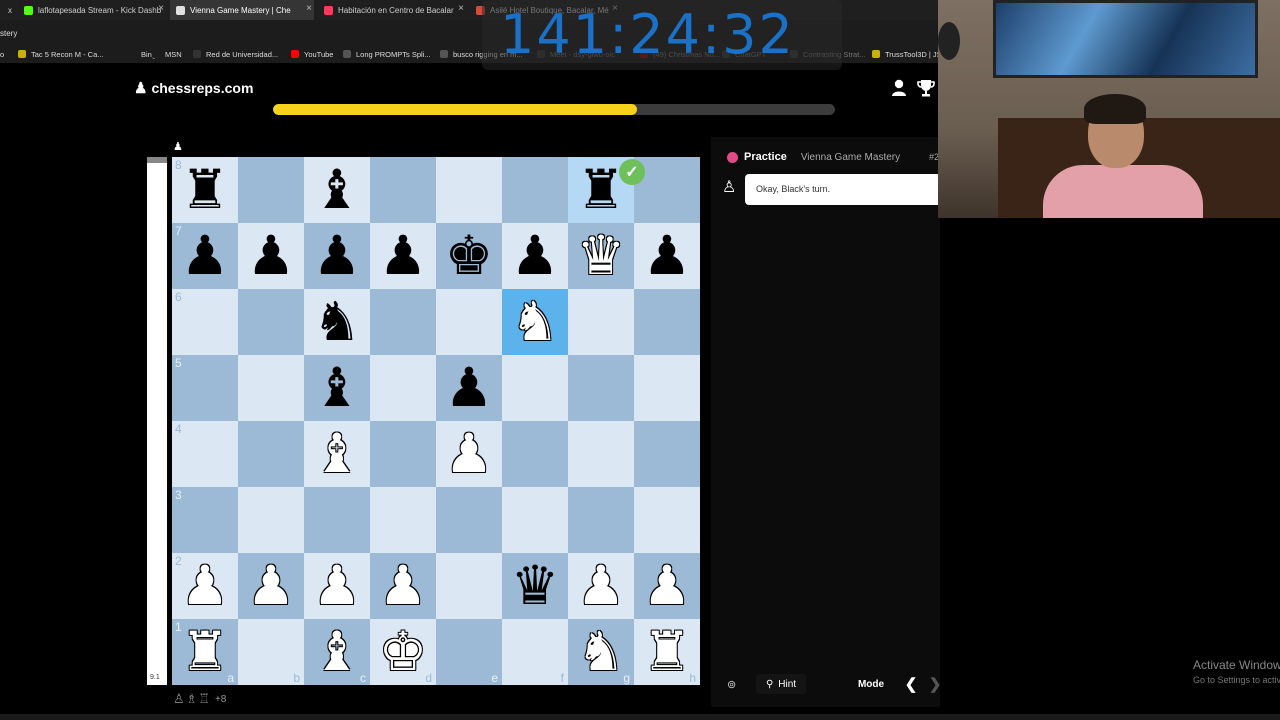 The width and height of the screenshot is (1280, 720). Describe the element at coordinates (469, 586) in the screenshot. I see `square-e2` at that location.